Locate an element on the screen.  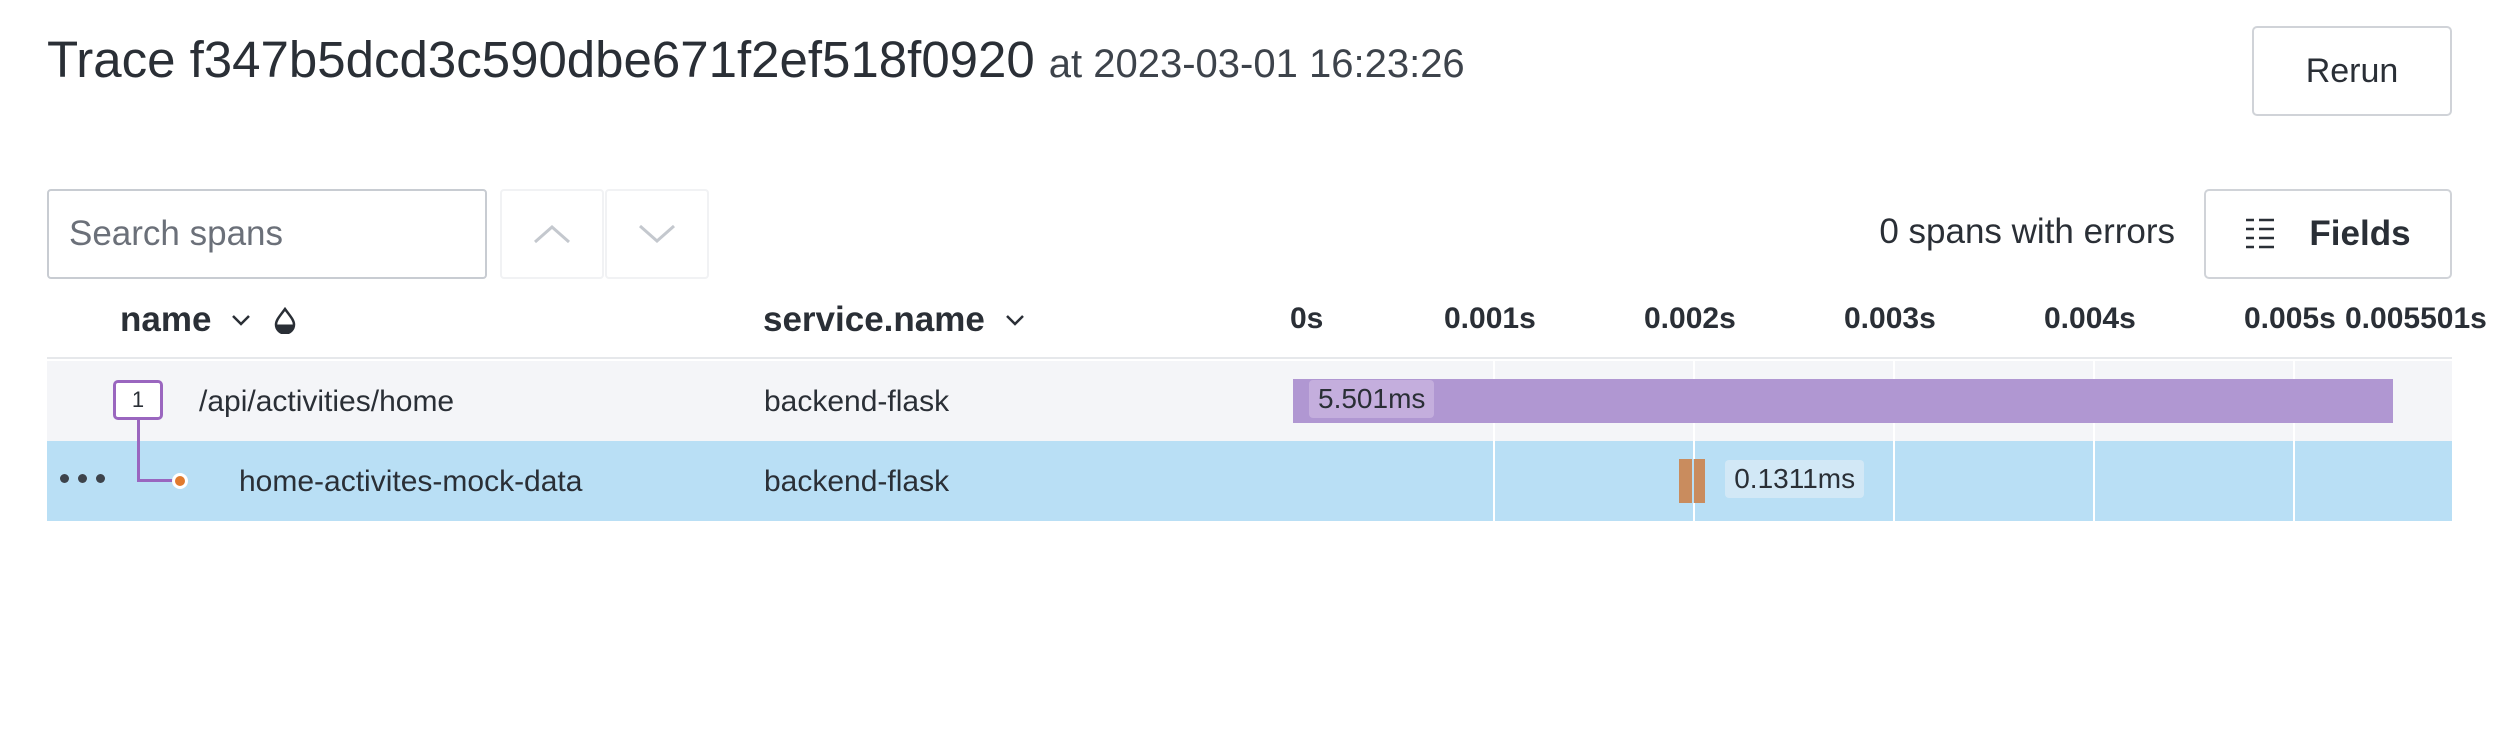
next-match-button is located at coordinates (657, 234).